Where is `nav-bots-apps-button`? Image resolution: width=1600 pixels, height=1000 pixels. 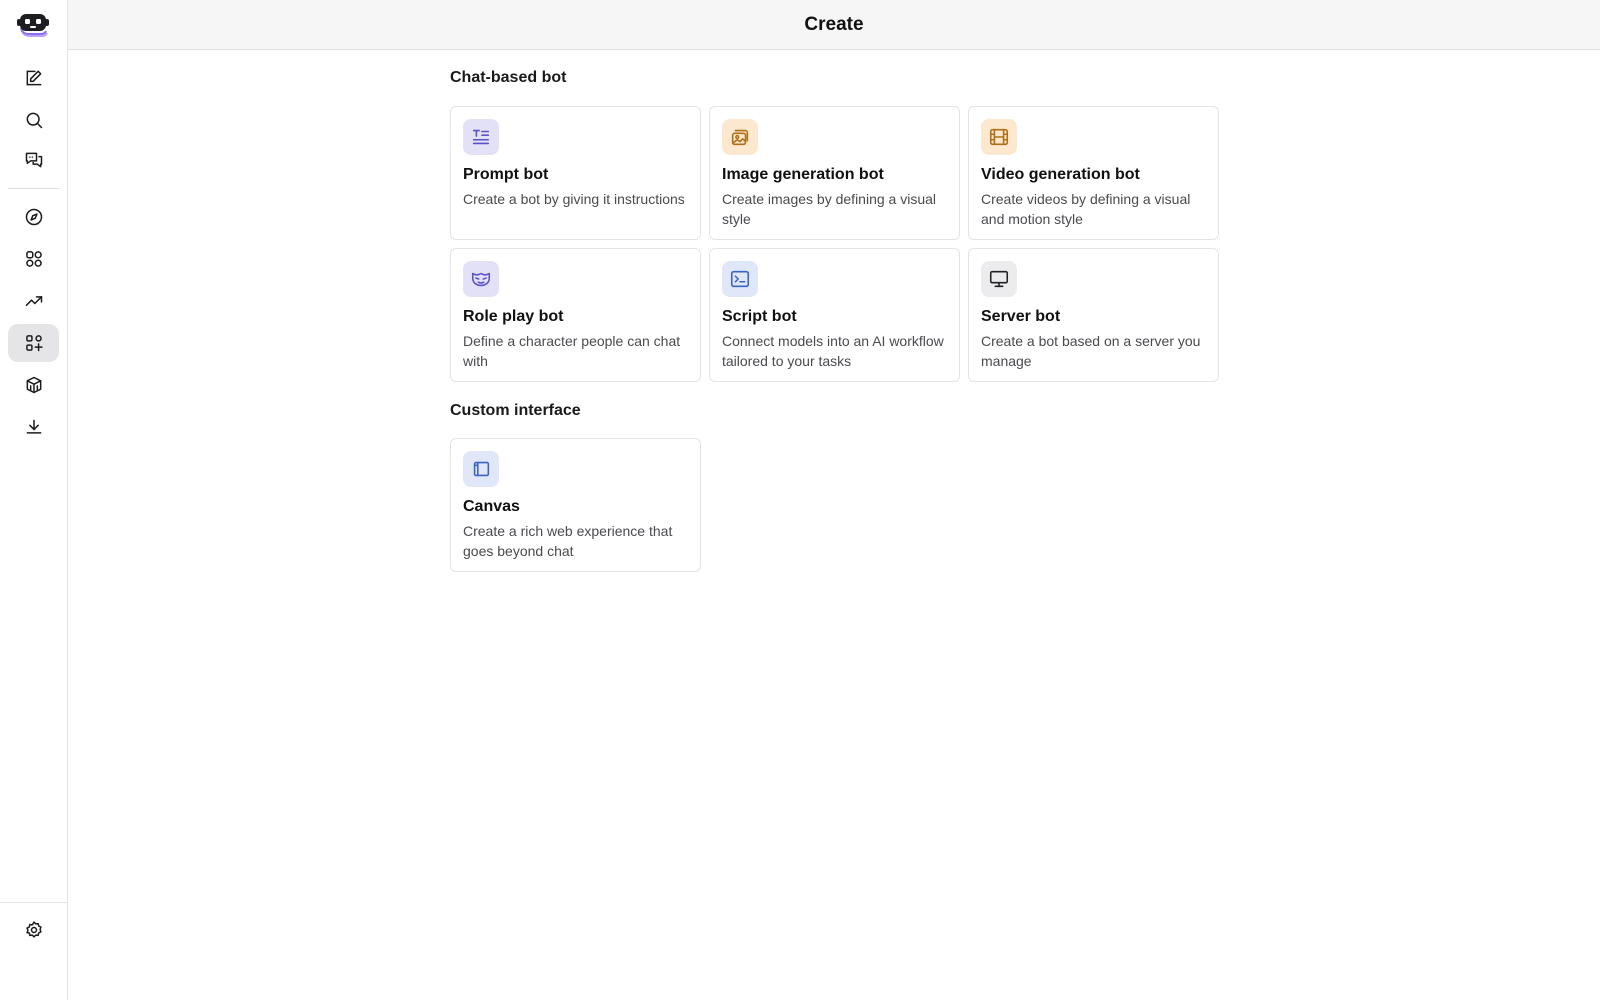 nav-bots-apps-button is located at coordinates (33, 259).